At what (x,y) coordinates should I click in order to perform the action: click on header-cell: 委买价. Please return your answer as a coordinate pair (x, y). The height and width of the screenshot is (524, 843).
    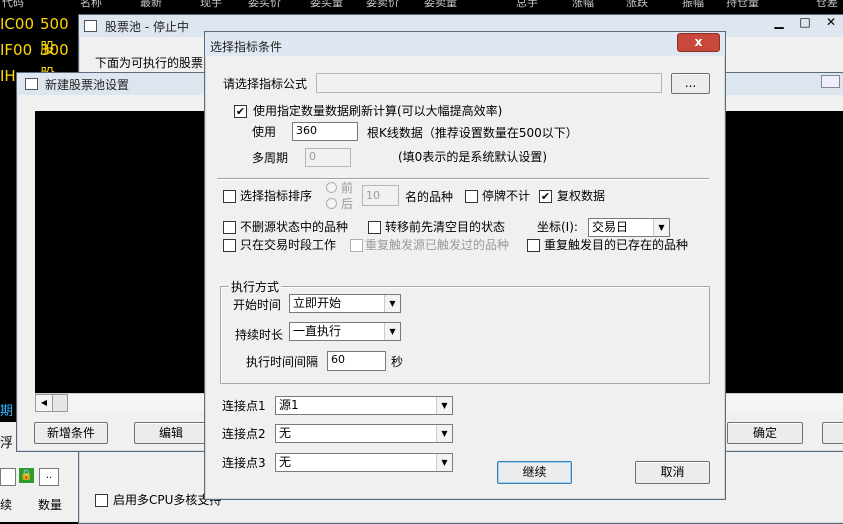
    Looking at the image, I should click on (264, 4).